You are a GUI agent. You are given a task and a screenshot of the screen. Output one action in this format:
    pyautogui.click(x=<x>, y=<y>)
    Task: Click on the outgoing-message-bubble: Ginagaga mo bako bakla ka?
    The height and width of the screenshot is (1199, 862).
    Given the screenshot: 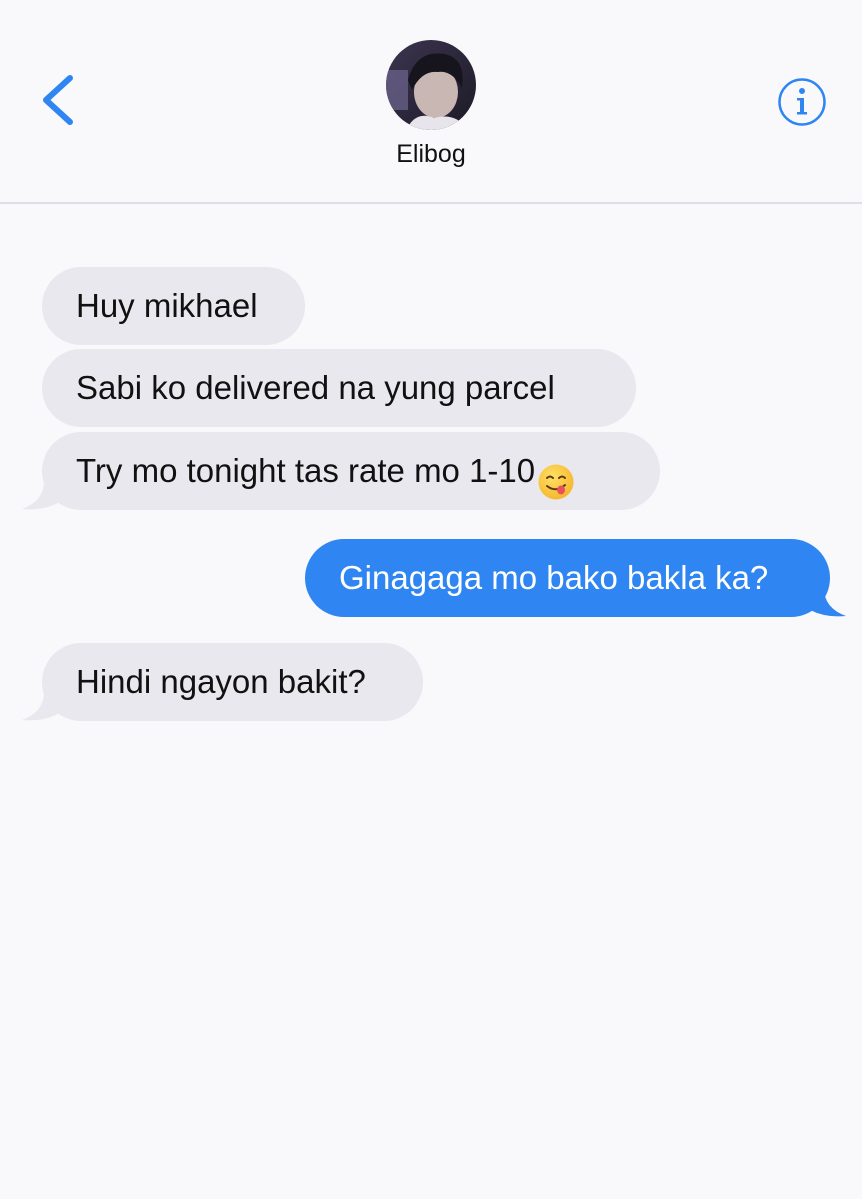 What is the action you would take?
    pyautogui.click(x=567, y=578)
    